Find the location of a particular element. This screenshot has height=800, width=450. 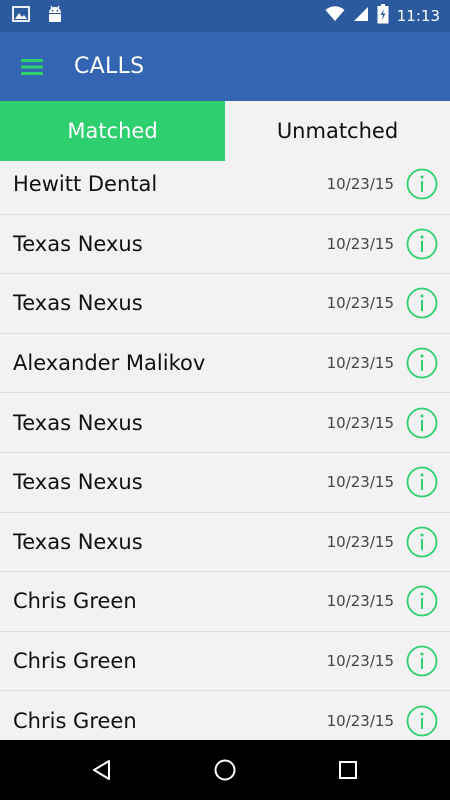

recents-icon is located at coordinates (348, 770).